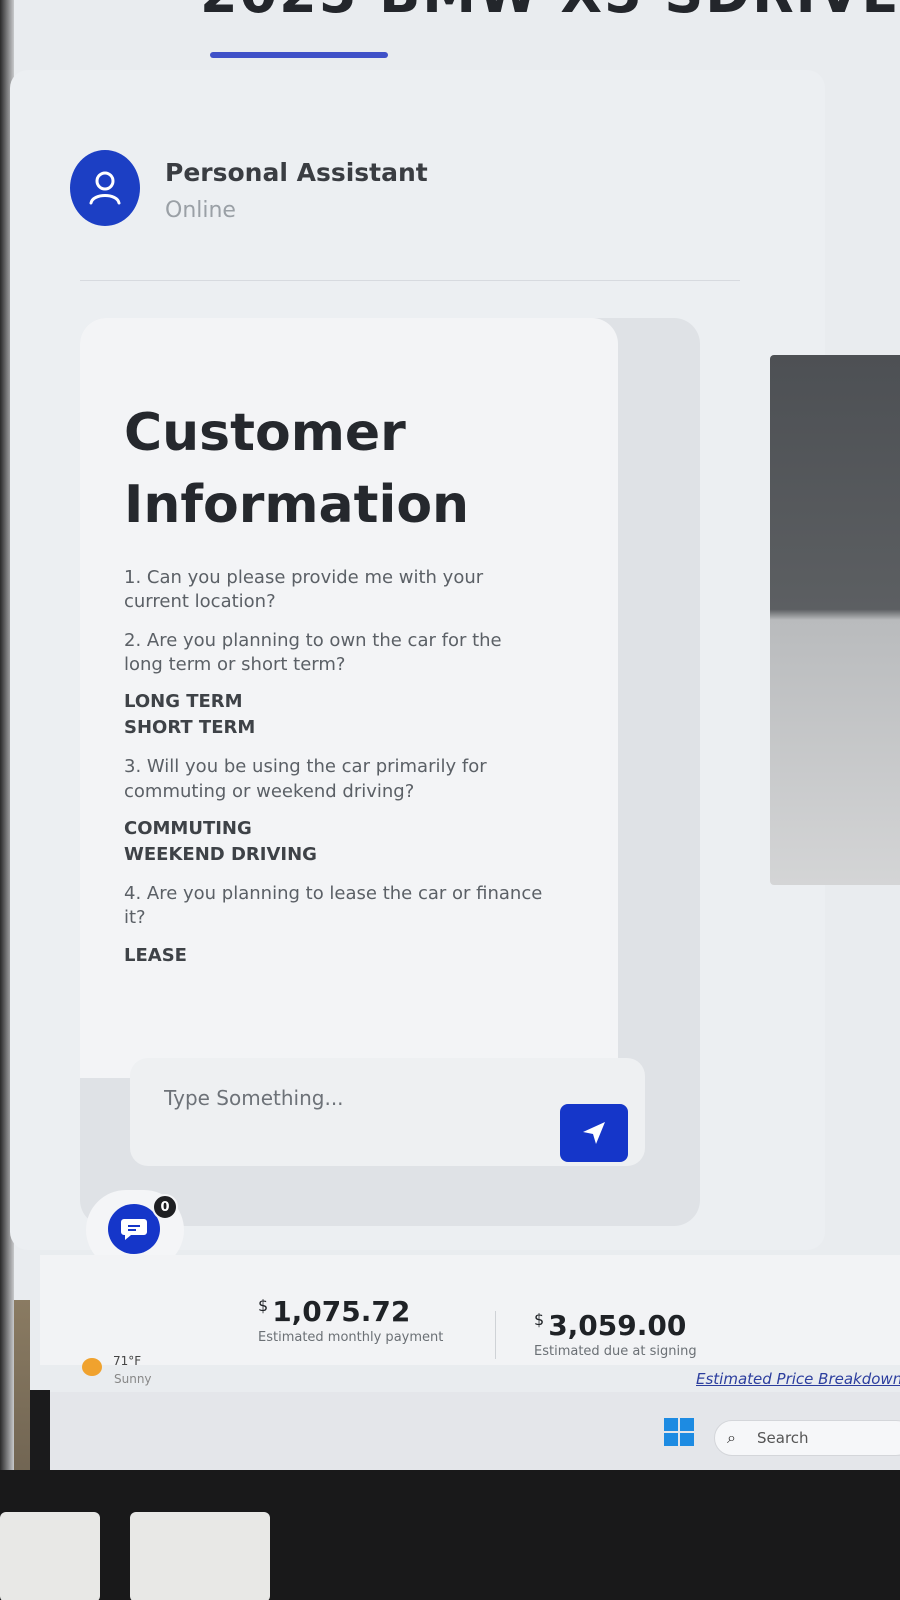  I want to click on option-group-usage: COMMUTING WEEKEND DRIVING, so click(349, 842).